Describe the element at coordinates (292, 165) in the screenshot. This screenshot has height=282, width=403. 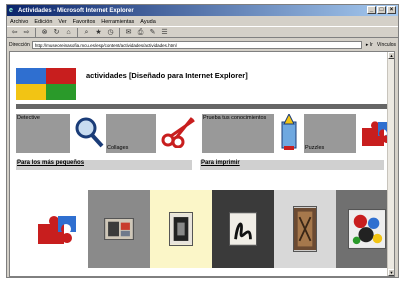
I see `print-bar: Para imprimir` at that location.